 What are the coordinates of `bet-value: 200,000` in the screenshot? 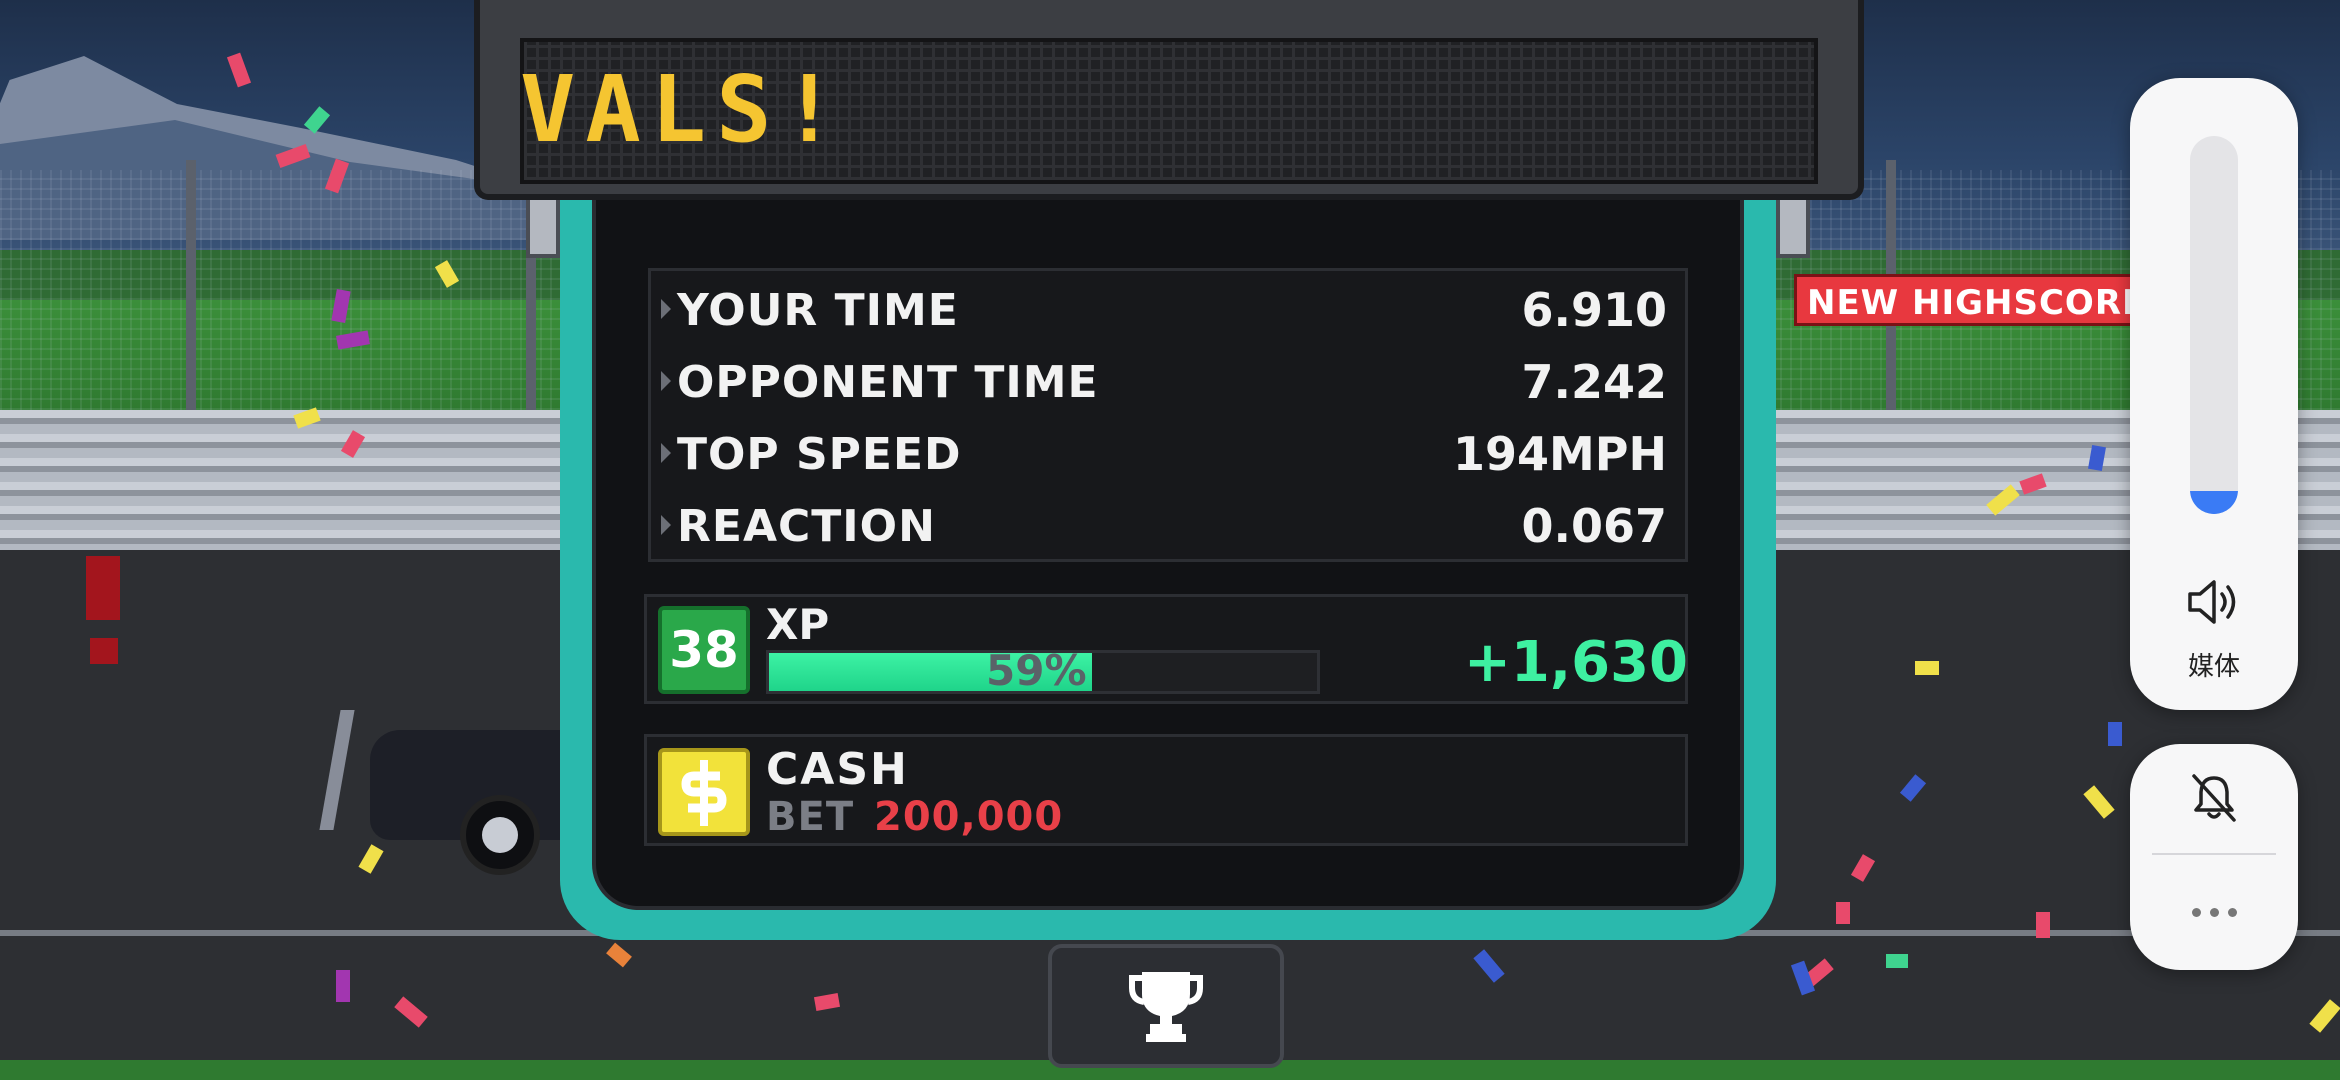 It's located at (969, 817).